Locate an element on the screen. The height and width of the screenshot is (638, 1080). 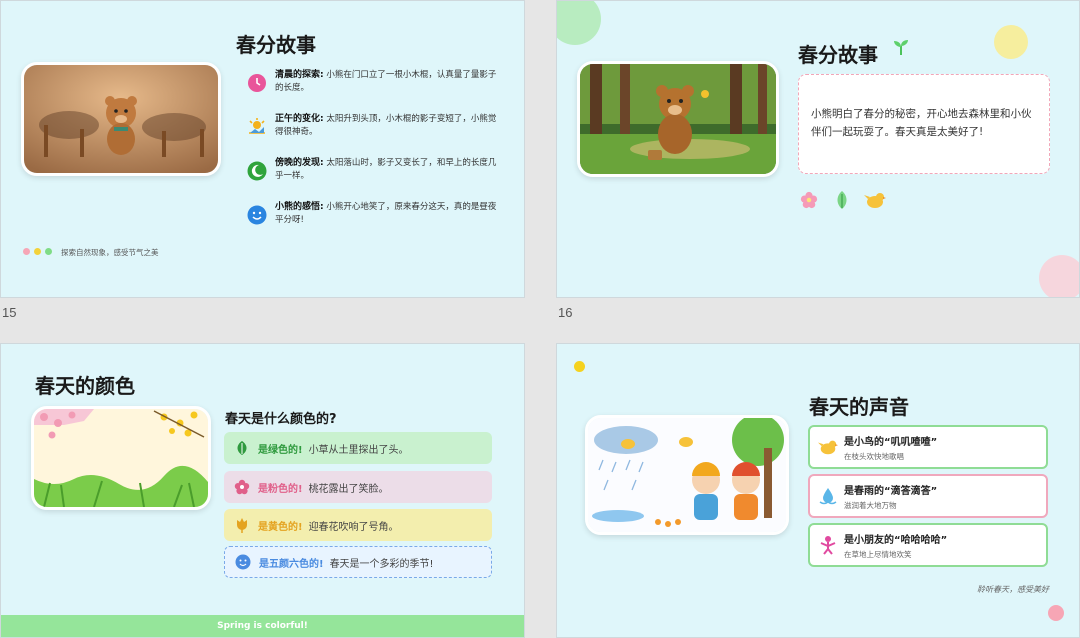
card-heading: 小熊的感悟: is located at coordinates (299, 207).